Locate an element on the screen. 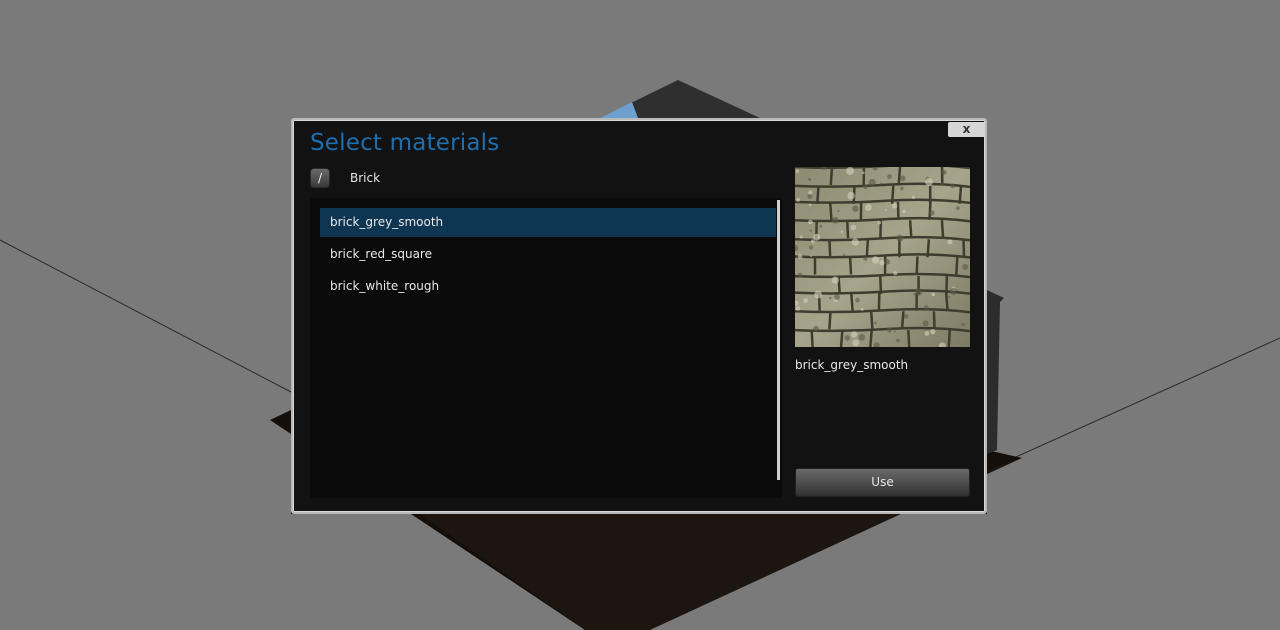 The height and width of the screenshot is (630, 1280). dialog-title: Select materials is located at coordinates (405, 143).